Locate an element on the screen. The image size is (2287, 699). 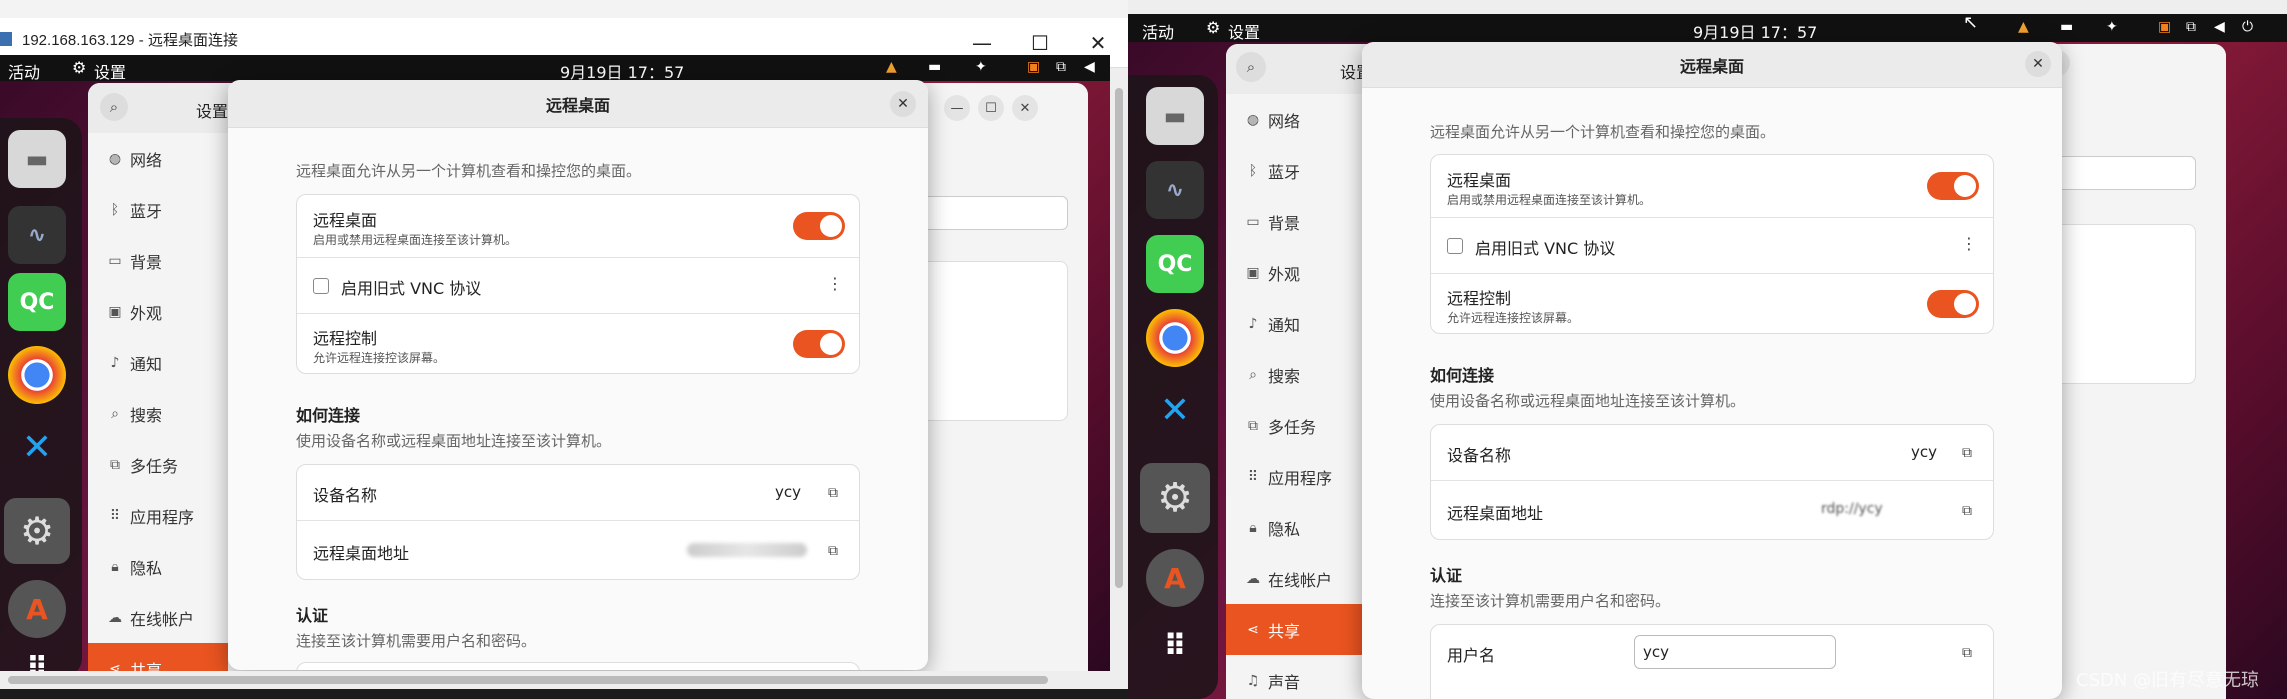
dock: ▬ ∿ QC ✕ ⚙ A ⠿ is located at coordinates (1173, 387).